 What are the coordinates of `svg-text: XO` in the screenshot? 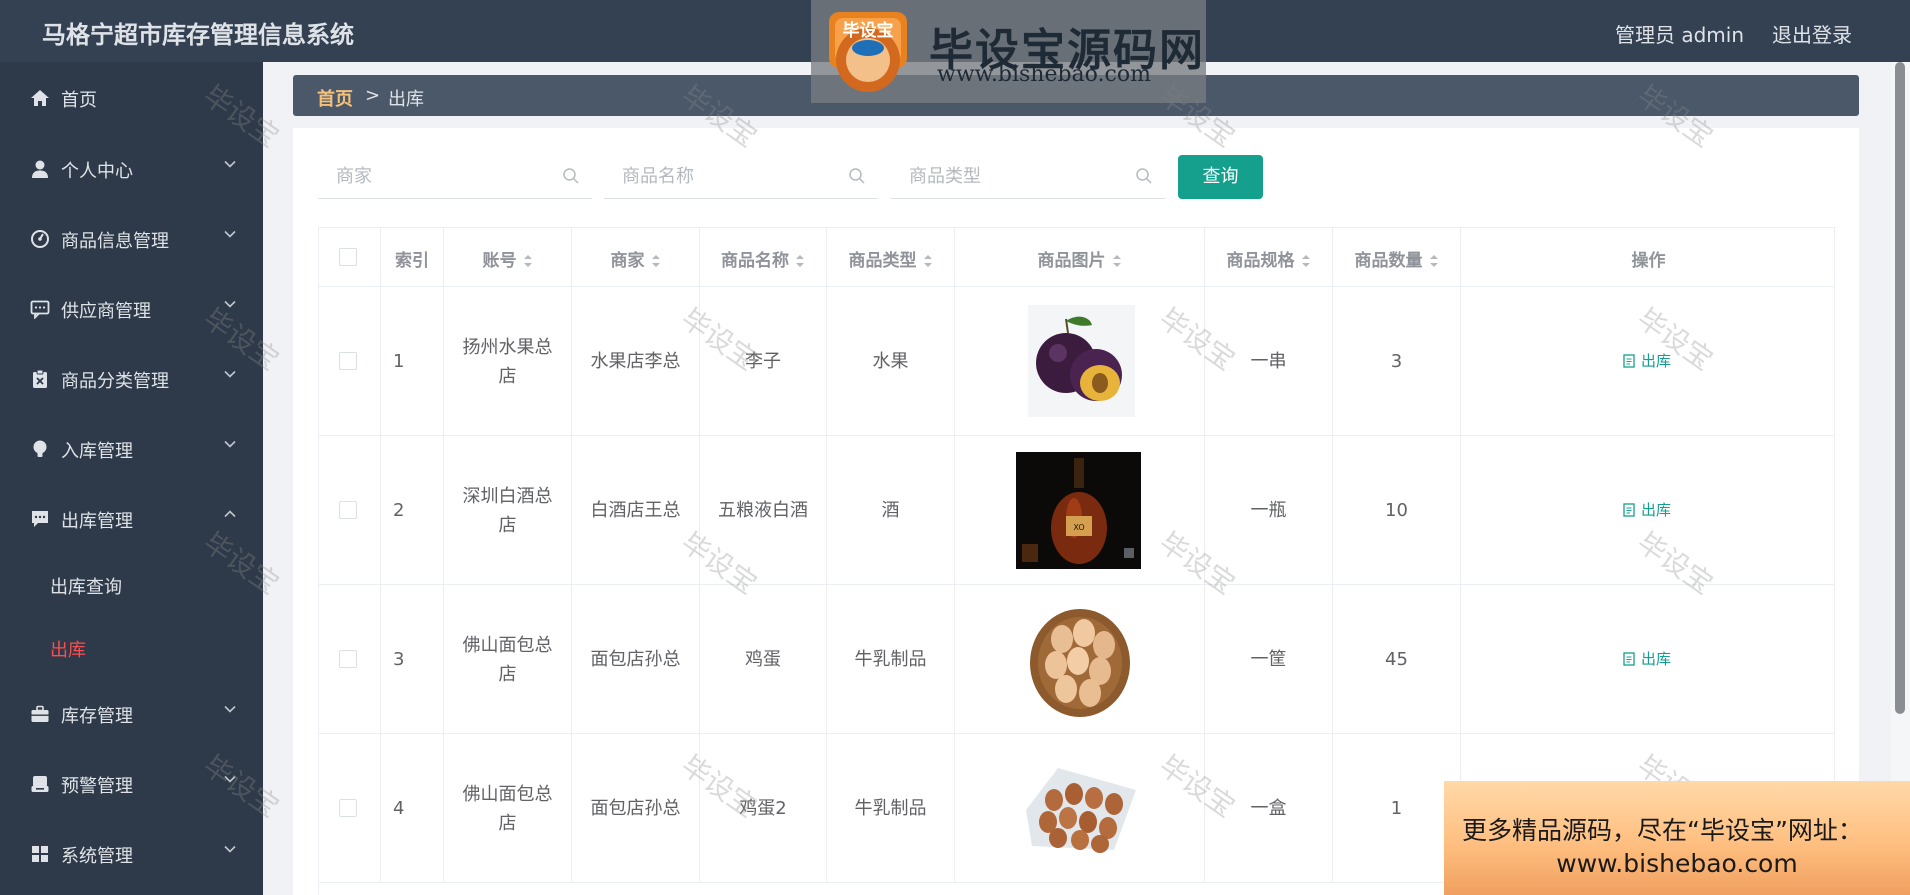 It's located at (1078, 527).